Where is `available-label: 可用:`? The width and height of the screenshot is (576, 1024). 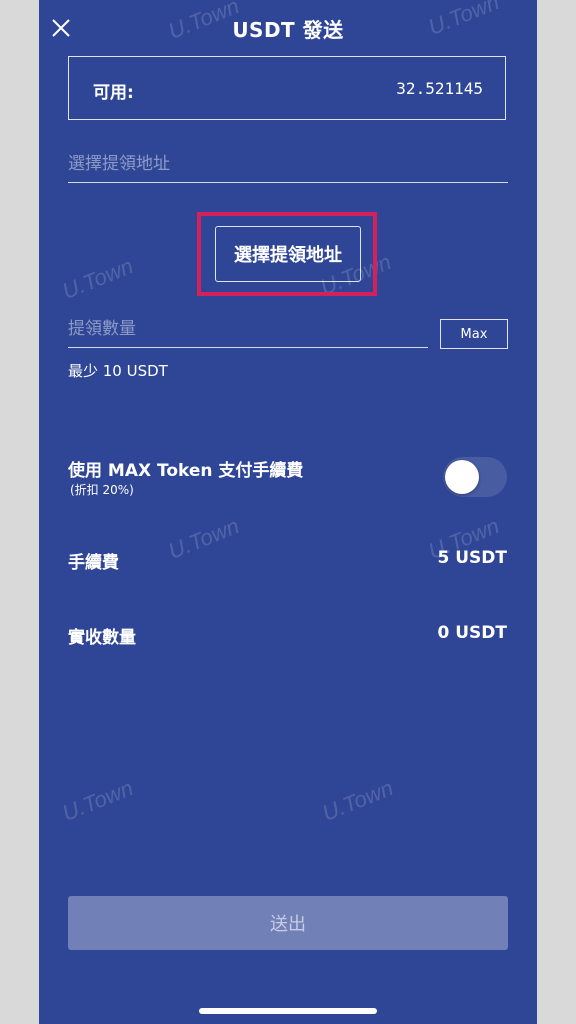 available-label: 可用: is located at coordinates (113, 93).